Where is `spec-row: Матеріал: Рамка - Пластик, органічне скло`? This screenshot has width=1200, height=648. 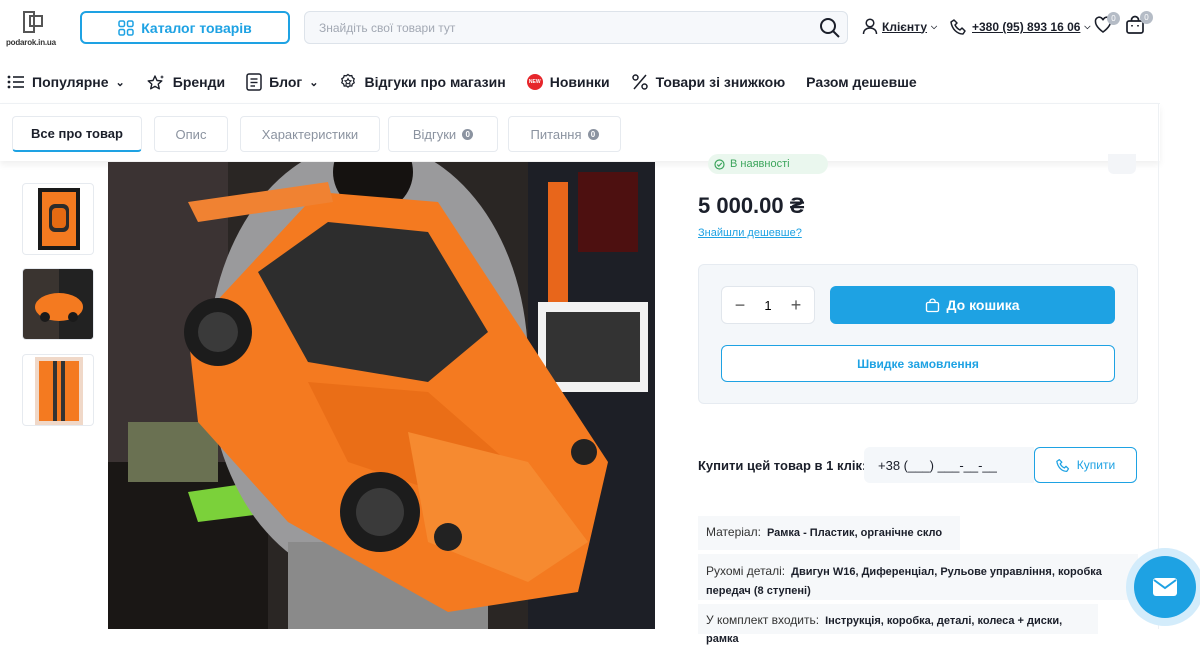
spec-row: Матеріал: Рамка - Пластик, органічне скло is located at coordinates (829, 533).